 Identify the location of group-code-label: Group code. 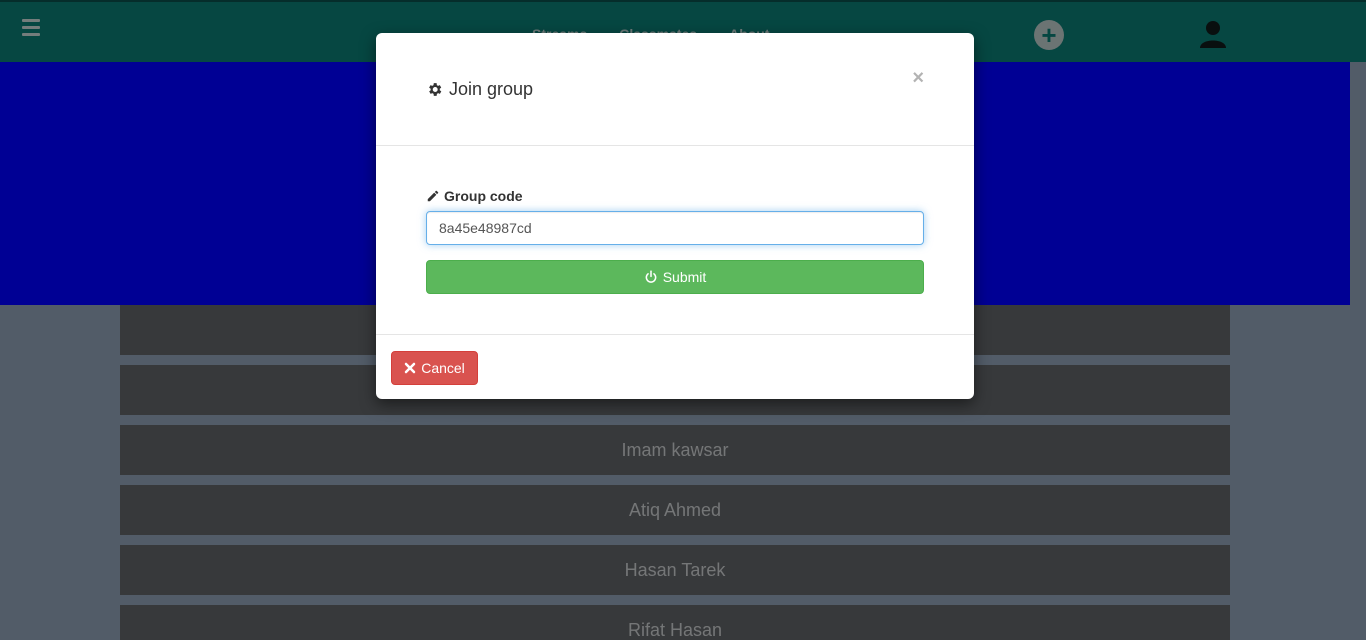
(474, 196).